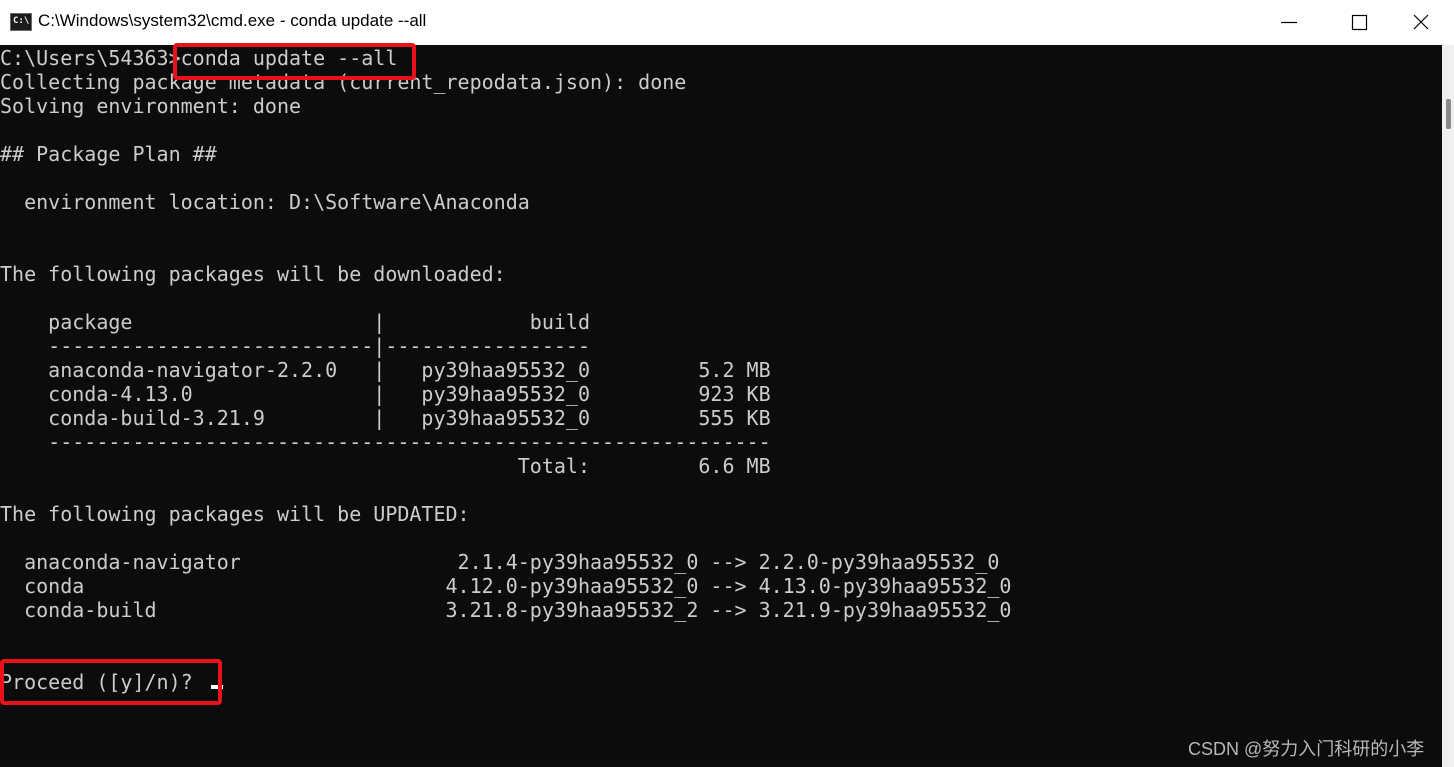 Image resolution: width=1454 pixels, height=767 pixels. I want to click on minimize-icon, so click(1289, 22).